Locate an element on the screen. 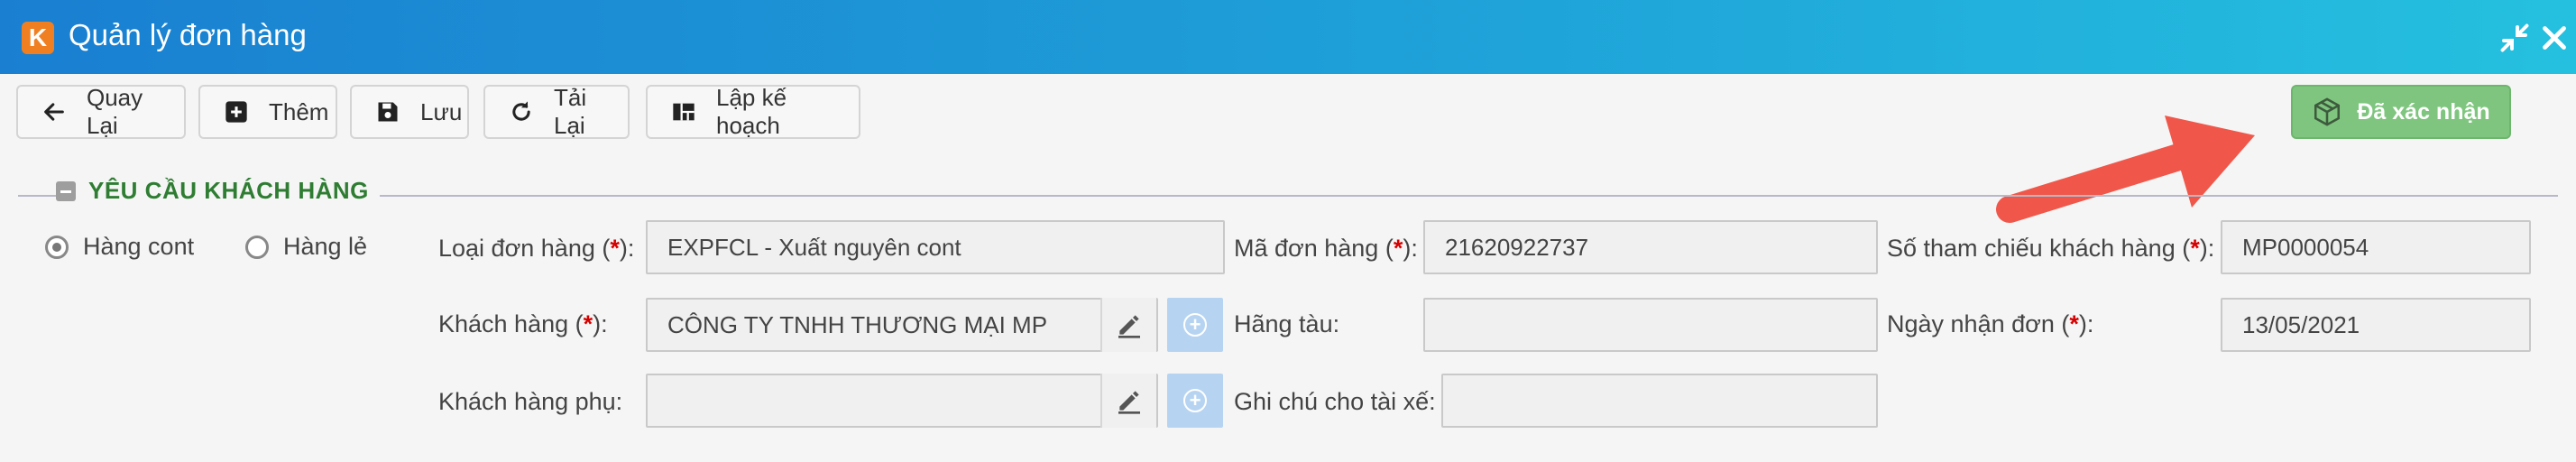 This screenshot has width=2576, height=462. customer-add-button: + is located at coordinates (1195, 325).